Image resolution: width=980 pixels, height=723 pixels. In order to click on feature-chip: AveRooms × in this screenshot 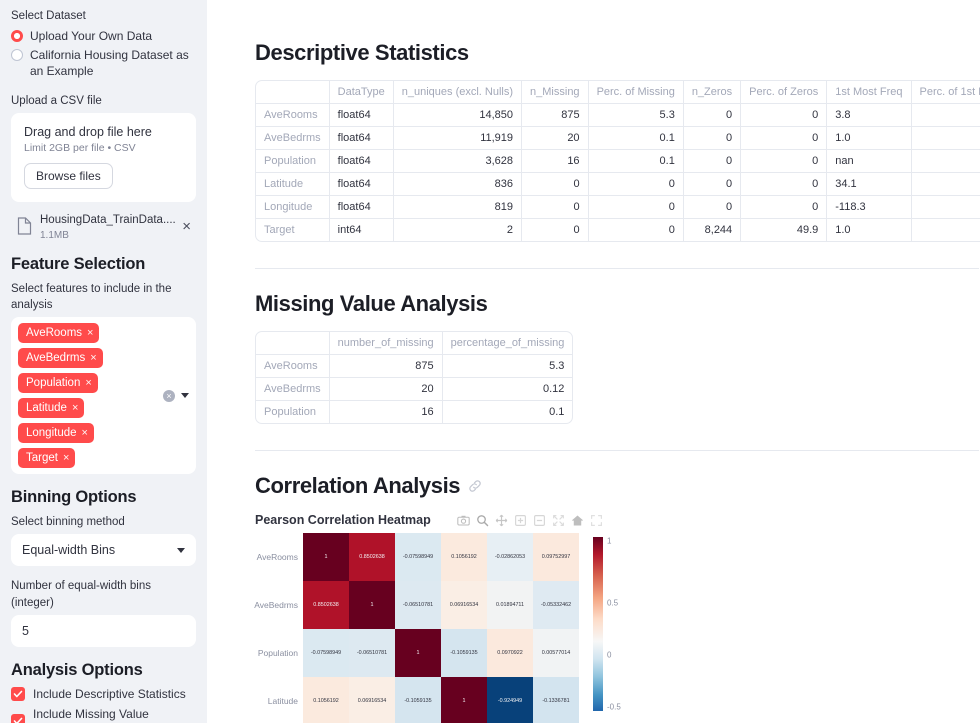, I will do `click(59, 333)`.